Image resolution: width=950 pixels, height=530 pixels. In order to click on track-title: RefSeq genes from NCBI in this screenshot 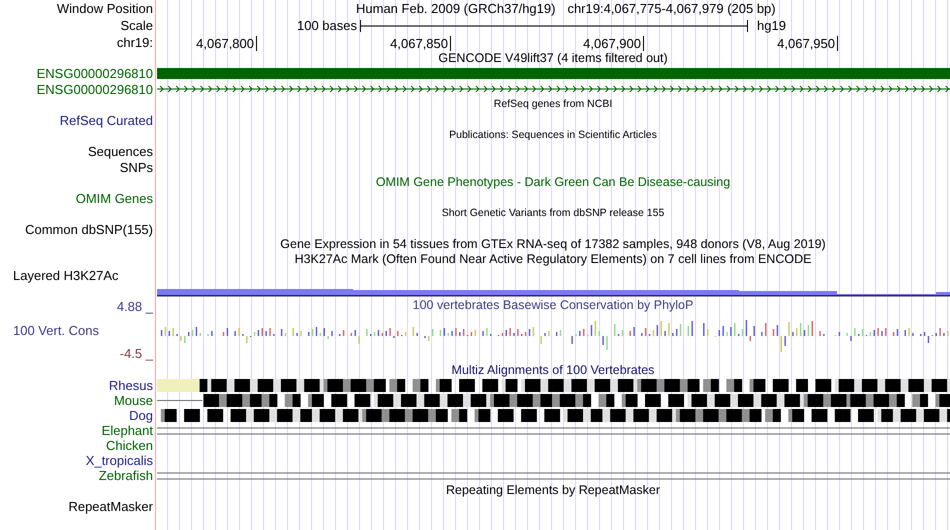, I will do `click(553, 104)`.